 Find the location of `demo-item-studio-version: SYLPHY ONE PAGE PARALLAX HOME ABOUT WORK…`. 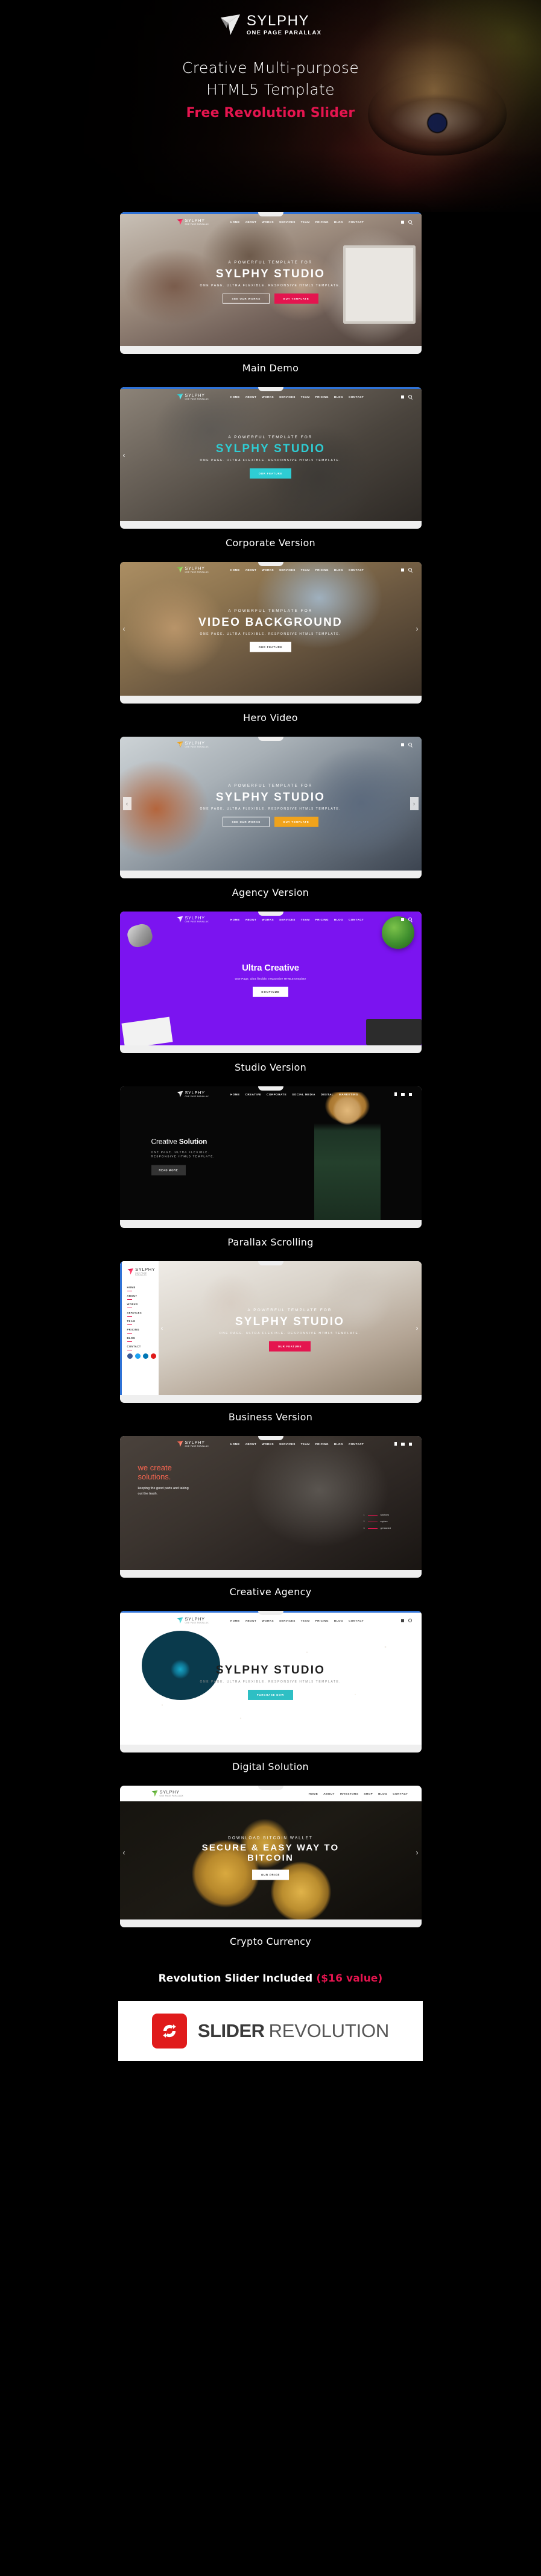

demo-item-studio-version: SYLPHY ONE PAGE PARALLAX HOME ABOUT WORK… is located at coordinates (270, 999).